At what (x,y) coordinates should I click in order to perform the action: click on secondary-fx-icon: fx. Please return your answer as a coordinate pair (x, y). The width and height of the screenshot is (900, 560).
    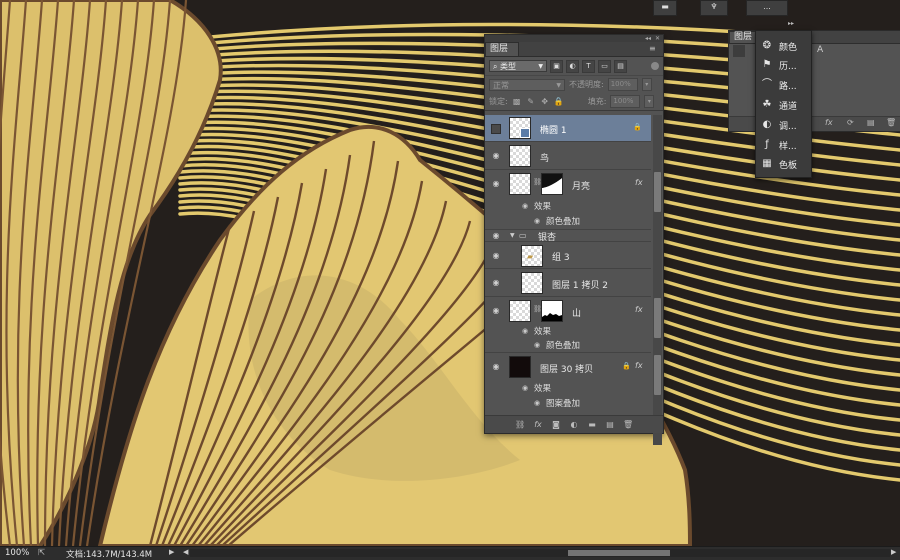
    Looking at the image, I should click on (829, 122).